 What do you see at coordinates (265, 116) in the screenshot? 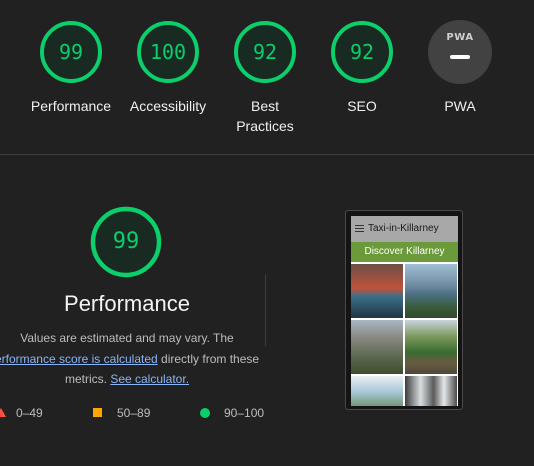
I see `gauge-label: Best Practices` at bounding box center [265, 116].